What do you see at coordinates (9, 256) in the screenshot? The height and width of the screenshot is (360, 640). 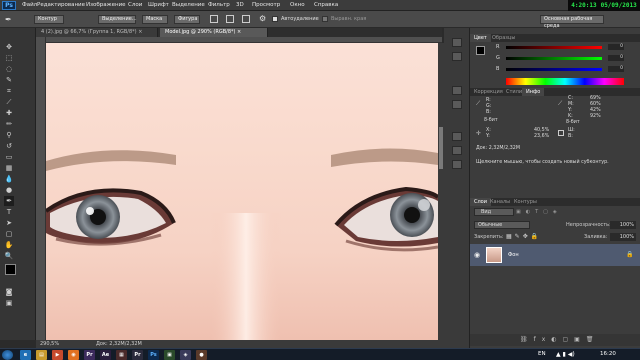 I see `zoom-tool-icon: 🔍` at bounding box center [9, 256].